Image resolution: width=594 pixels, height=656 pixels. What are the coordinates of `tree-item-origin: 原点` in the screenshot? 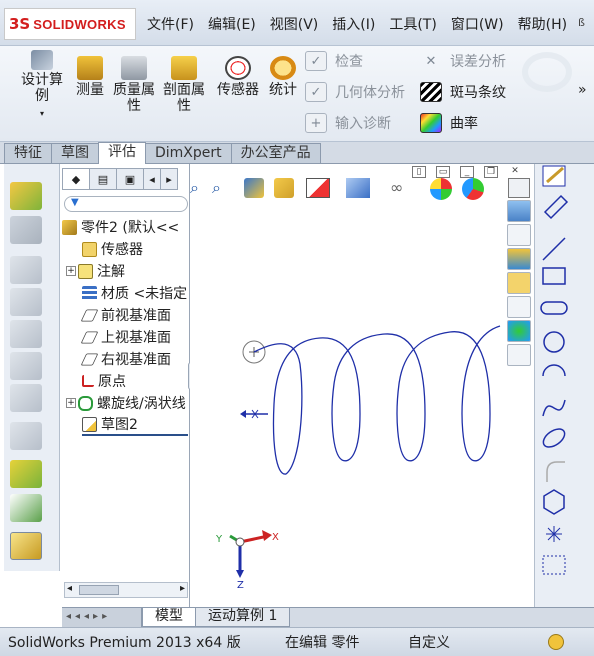 It's located at (104, 381).